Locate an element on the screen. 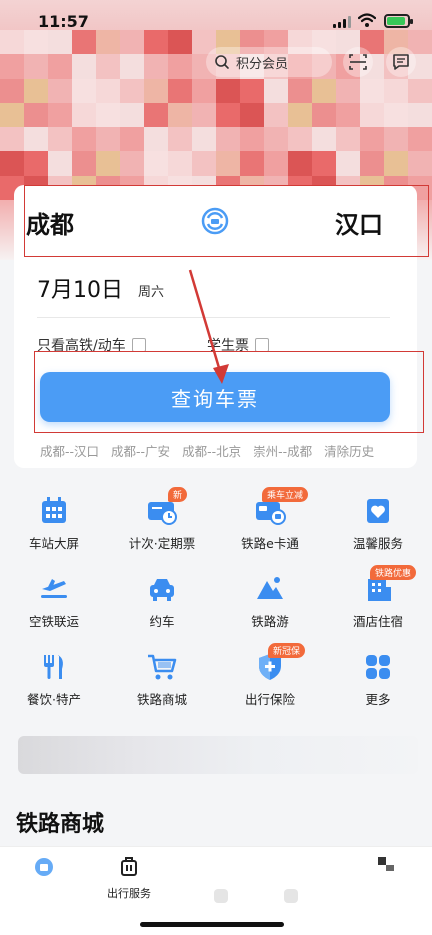 The image size is (432, 935). more-grid-icon is located at coordinates (378, 667).